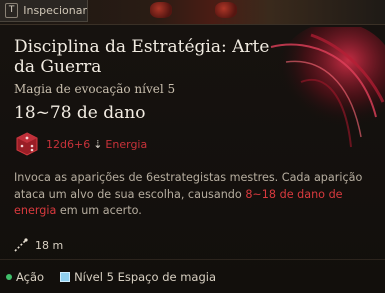  Describe the element at coordinates (68, 144) in the screenshot. I see `damage-dice: 12d6+6` at that location.